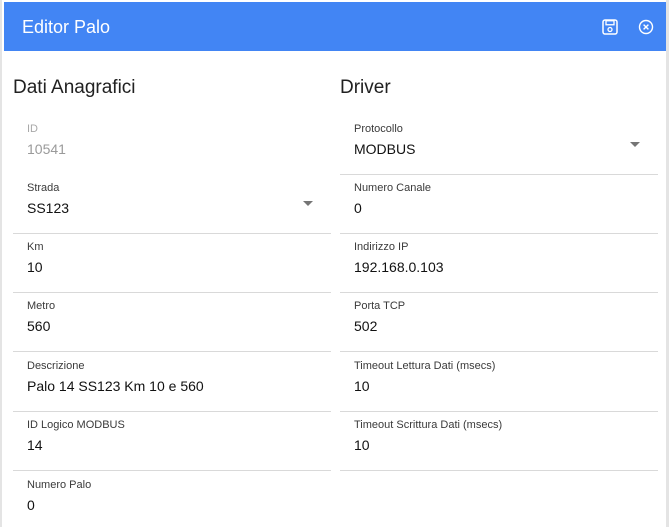 The height and width of the screenshot is (527, 669). I want to click on indirizzo-ip-input, so click(494, 267).